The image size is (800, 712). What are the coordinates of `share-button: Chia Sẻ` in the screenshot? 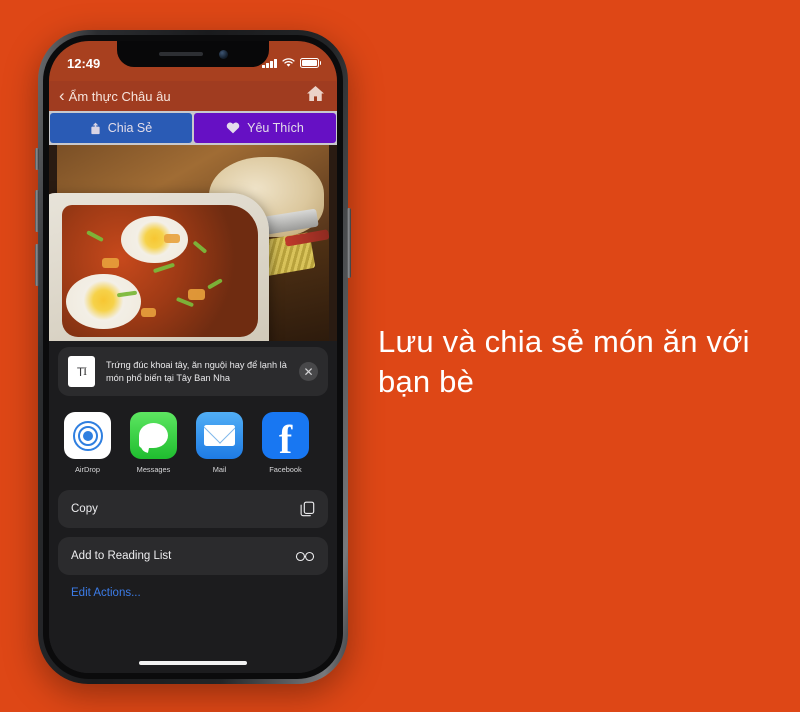 It's located at (121, 128).